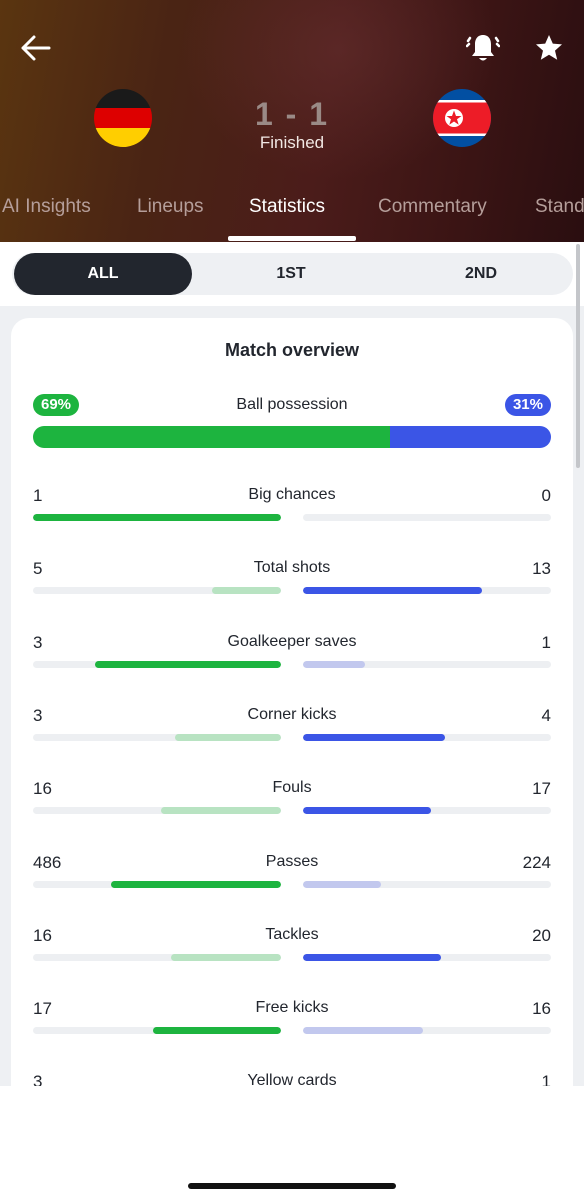 Image resolution: width=584 pixels, height=1200 pixels. Describe the element at coordinates (292, 736) in the screenshot. I see `stat-row: 3 Corner kicks 4` at that location.